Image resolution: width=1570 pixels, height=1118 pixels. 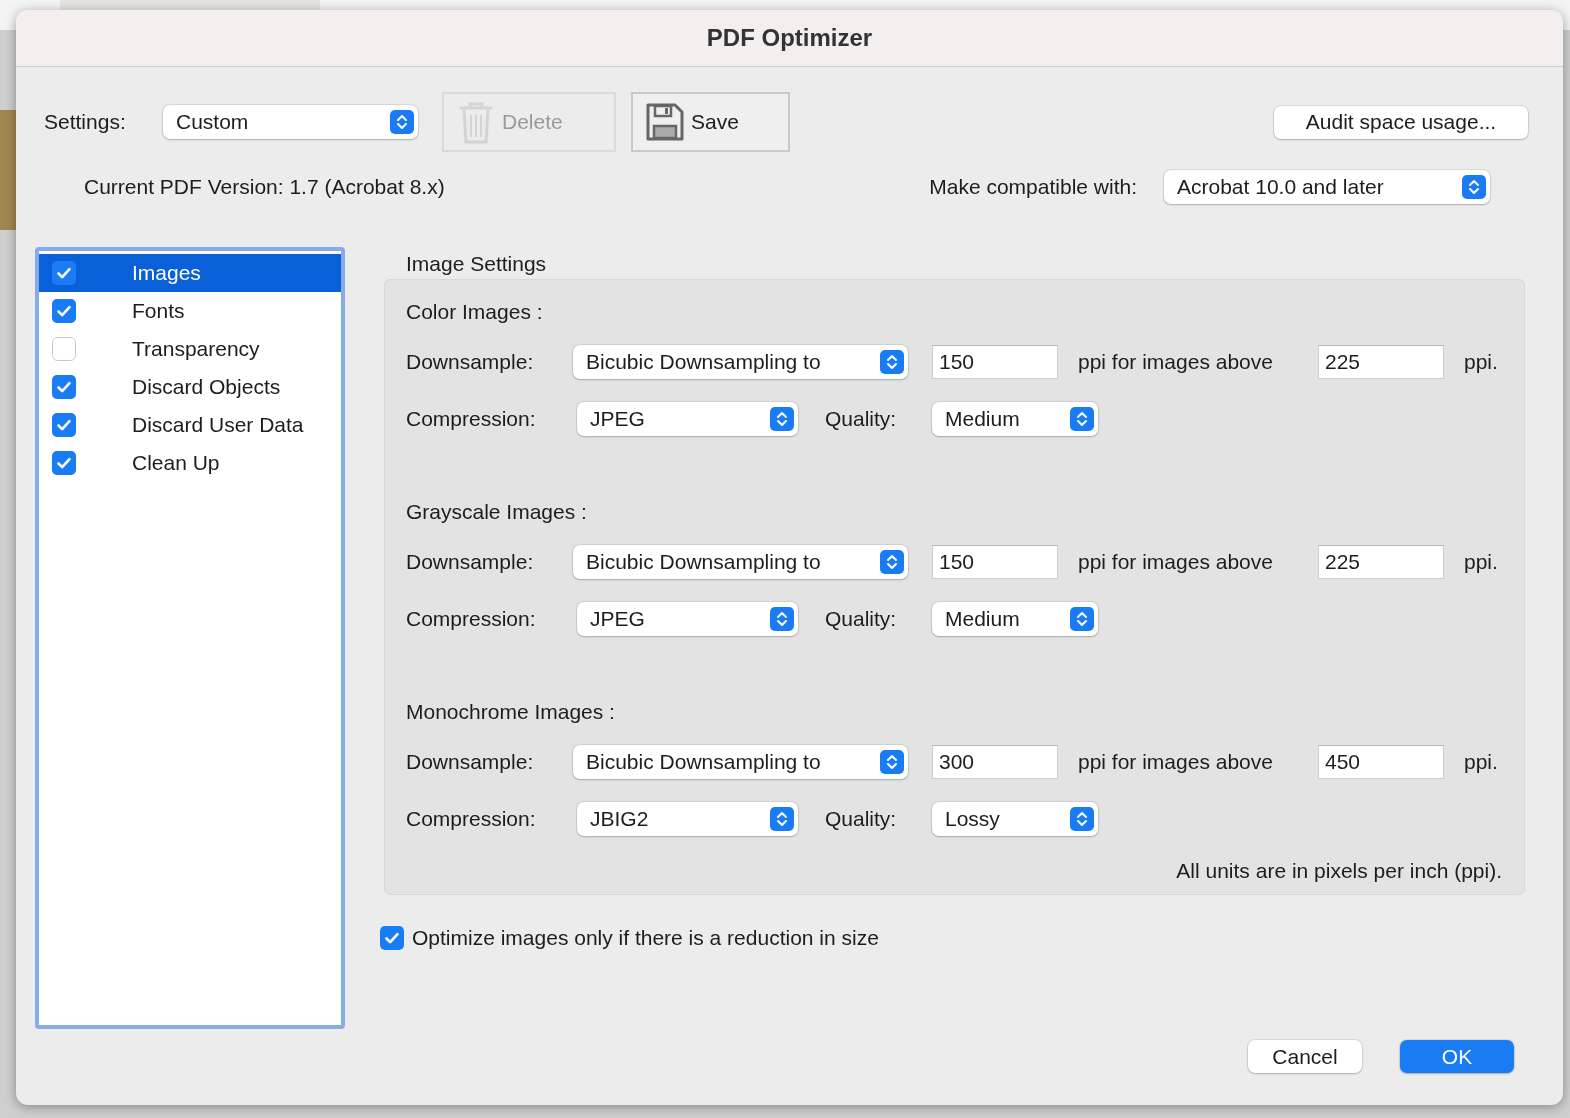 I want to click on compatibility-label: Make compatible with:, so click(x=1033, y=187).